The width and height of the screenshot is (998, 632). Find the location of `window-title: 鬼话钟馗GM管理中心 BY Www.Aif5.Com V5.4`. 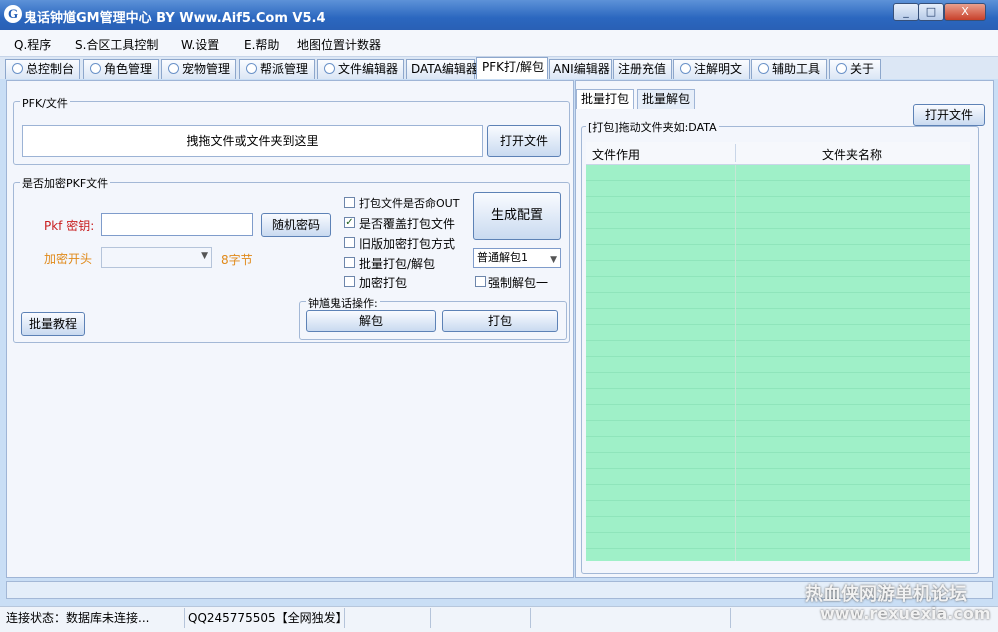

window-title: 鬼话钟馗GM管理中心 BY Www.Aif5.Com V5.4 is located at coordinates (175, 18).